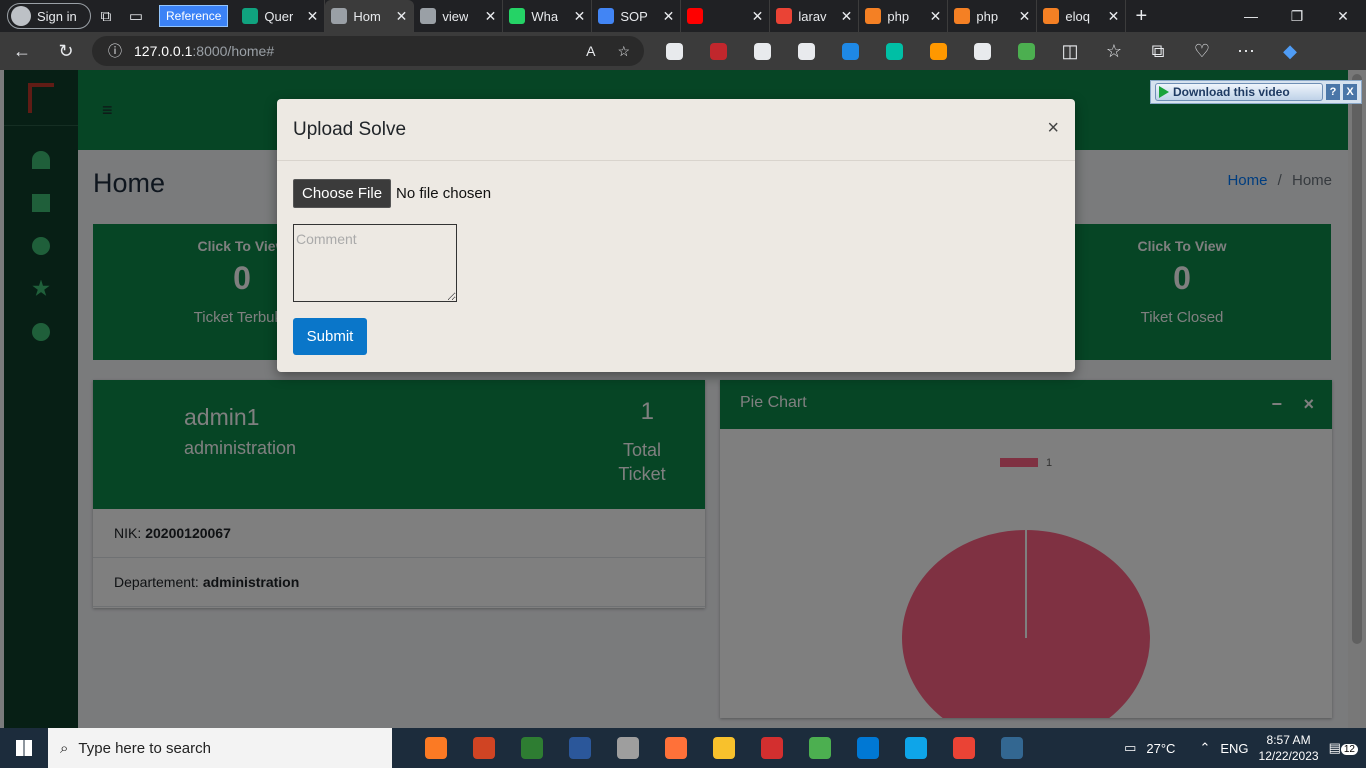 The image size is (1366, 768). What do you see at coordinates (455, 16) in the screenshot?
I see `tab-title: view` at bounding box center [455, 16].